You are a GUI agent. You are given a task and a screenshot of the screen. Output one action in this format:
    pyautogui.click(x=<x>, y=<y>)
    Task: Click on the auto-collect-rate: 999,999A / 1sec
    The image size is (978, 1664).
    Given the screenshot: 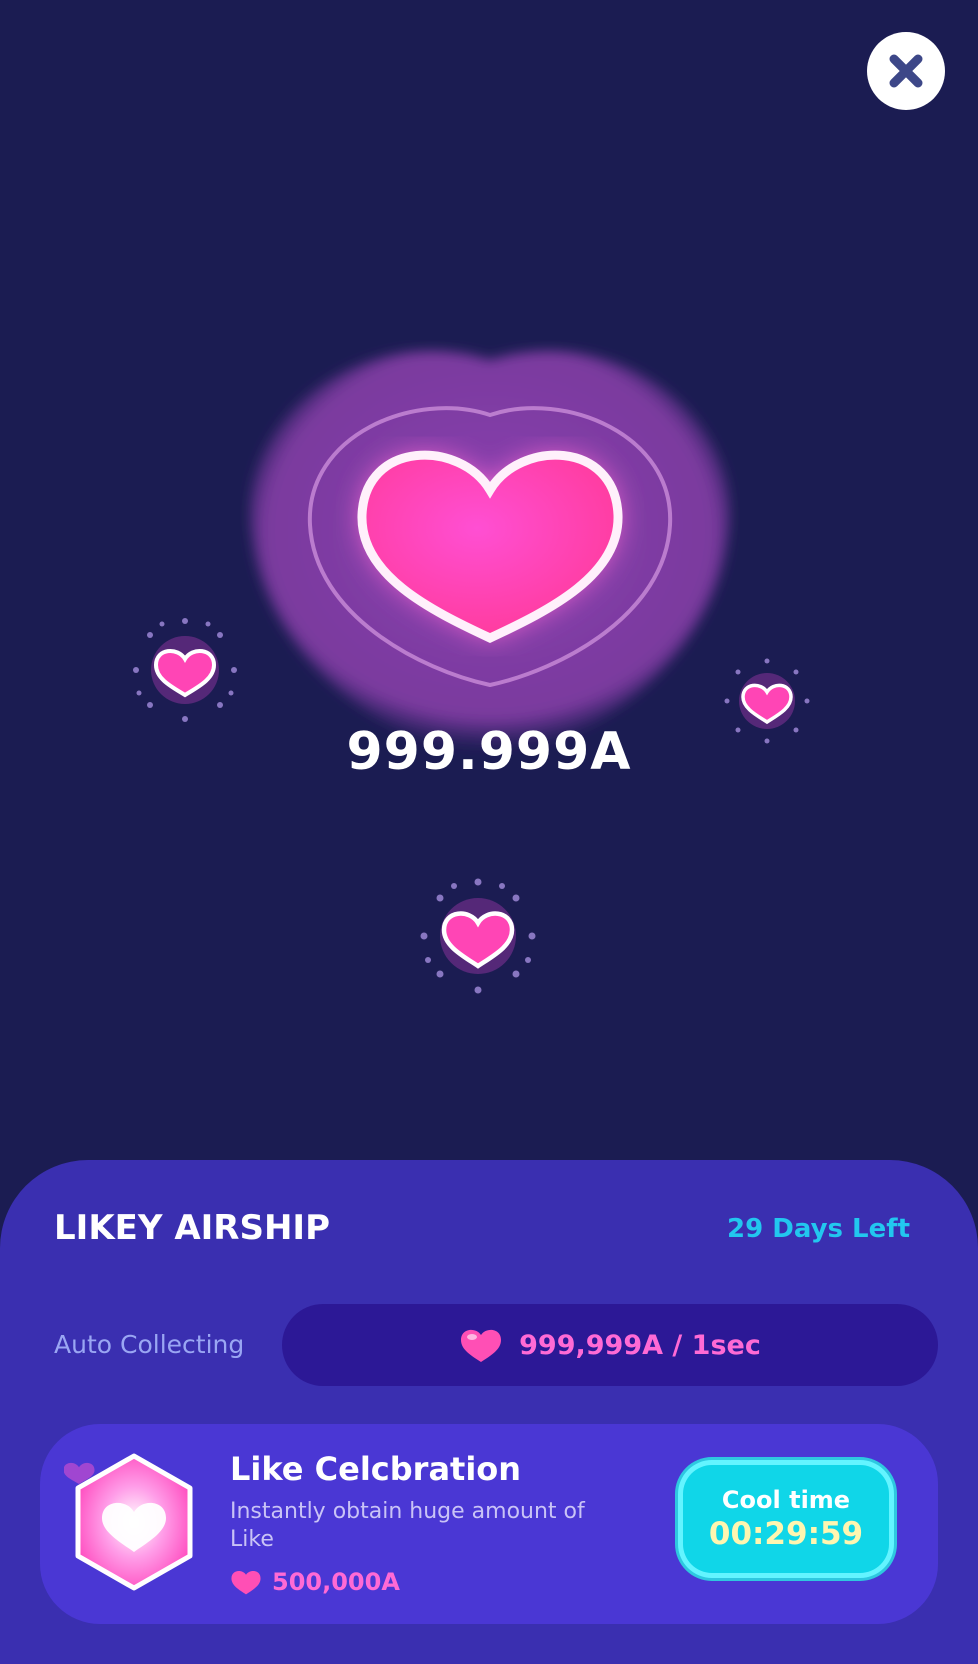 What is the action you would take?
    pyautogui.click(x=610, y=1345)
    